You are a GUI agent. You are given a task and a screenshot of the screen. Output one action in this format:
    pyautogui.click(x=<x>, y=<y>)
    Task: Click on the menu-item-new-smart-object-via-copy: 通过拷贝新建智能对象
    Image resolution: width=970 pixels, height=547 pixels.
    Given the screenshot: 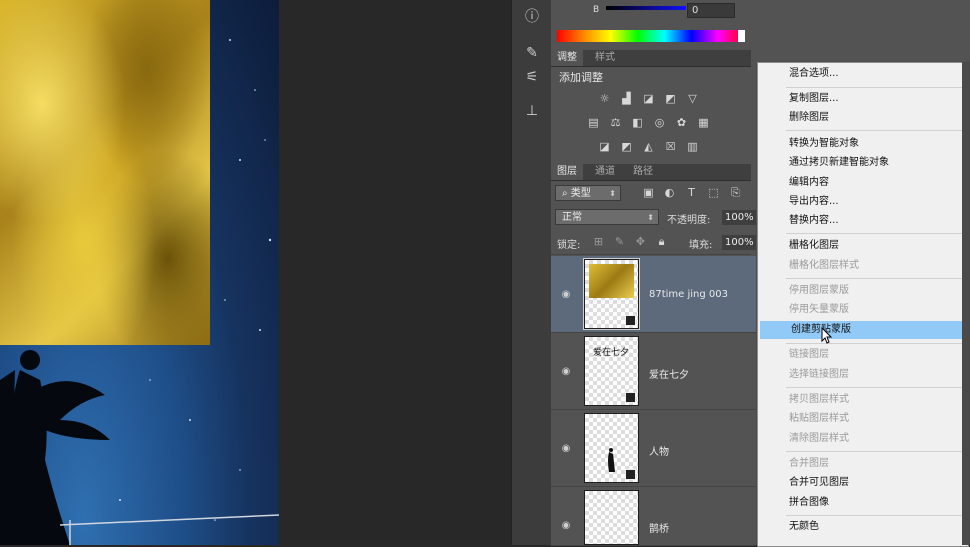 What is the action you would take?
    pyautogui.click(x=863, y=163)
    